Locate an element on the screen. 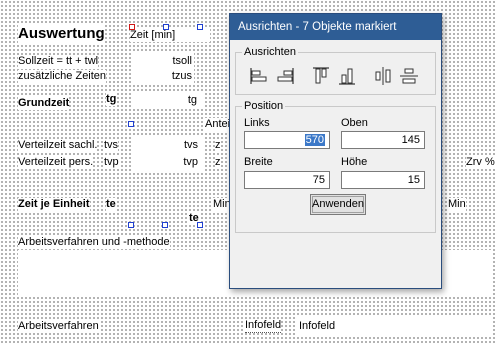  align-top-icon is located at coordinates (321, 76).